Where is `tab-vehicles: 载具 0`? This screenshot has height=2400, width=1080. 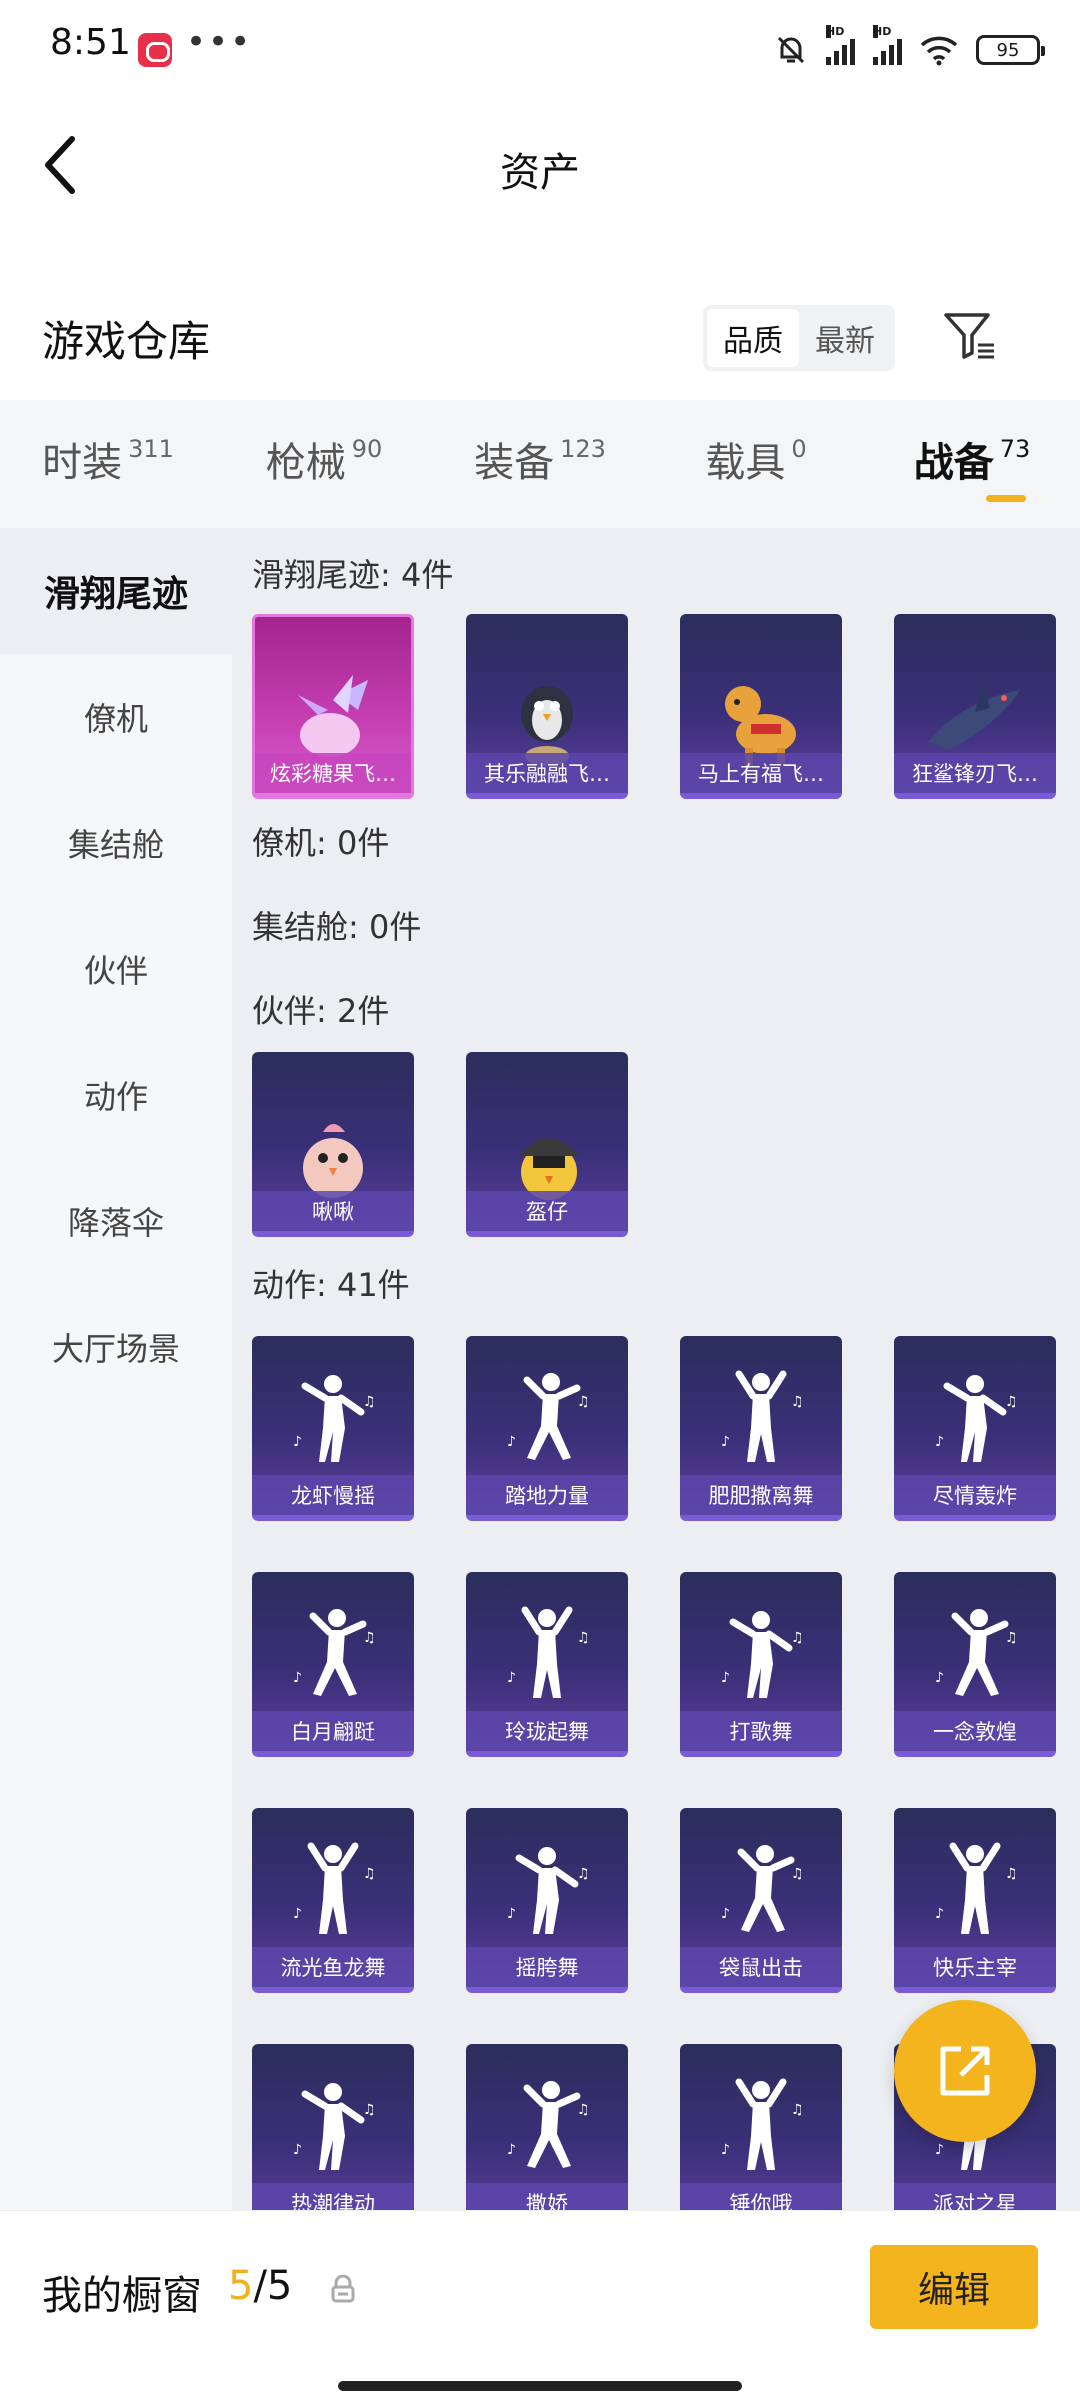
tab-vehicles: 载具 0 is located at coordinates (756, 464).